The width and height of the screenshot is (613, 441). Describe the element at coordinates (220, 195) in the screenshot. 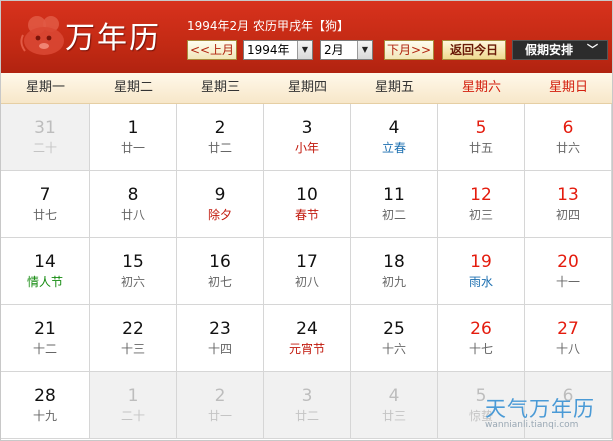

I see `day-number: 9` at that location.